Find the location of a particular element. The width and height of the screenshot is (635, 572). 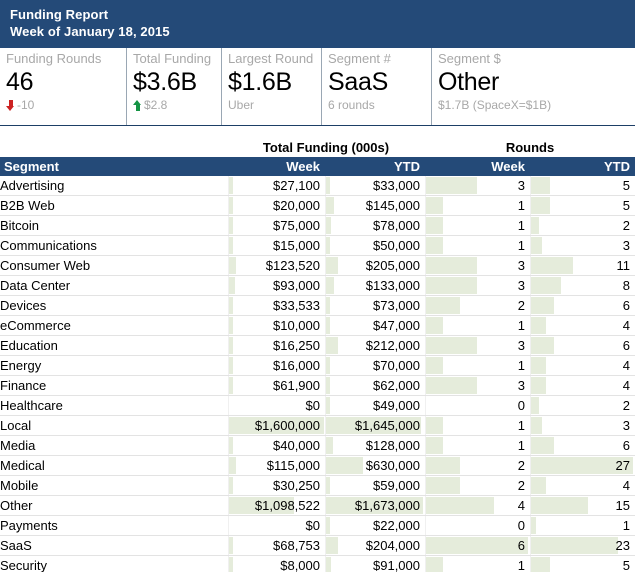

table-row: Devices $33,533 $73,000 2 6 is located at coordinates (317, 305).